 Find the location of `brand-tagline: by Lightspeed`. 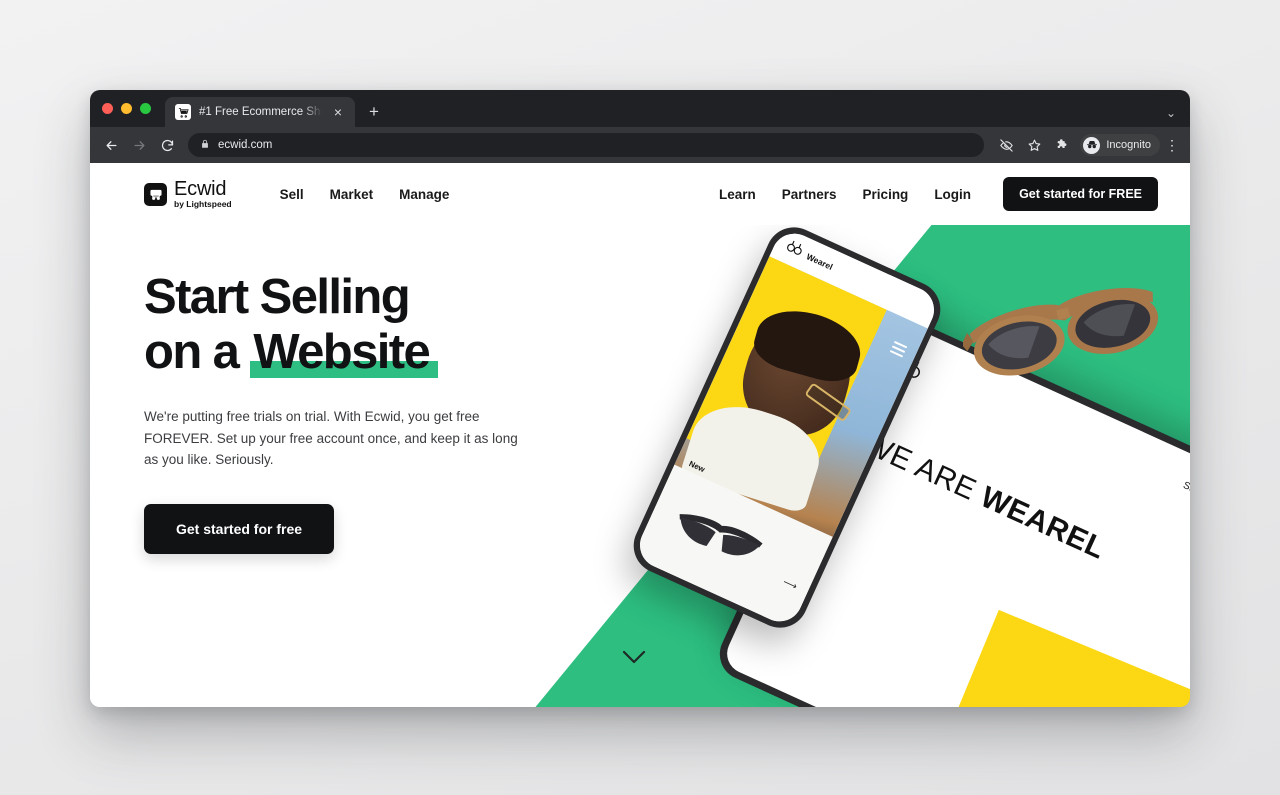

brand-tagline: by Lightspeed is located at coordinates (203, 204).